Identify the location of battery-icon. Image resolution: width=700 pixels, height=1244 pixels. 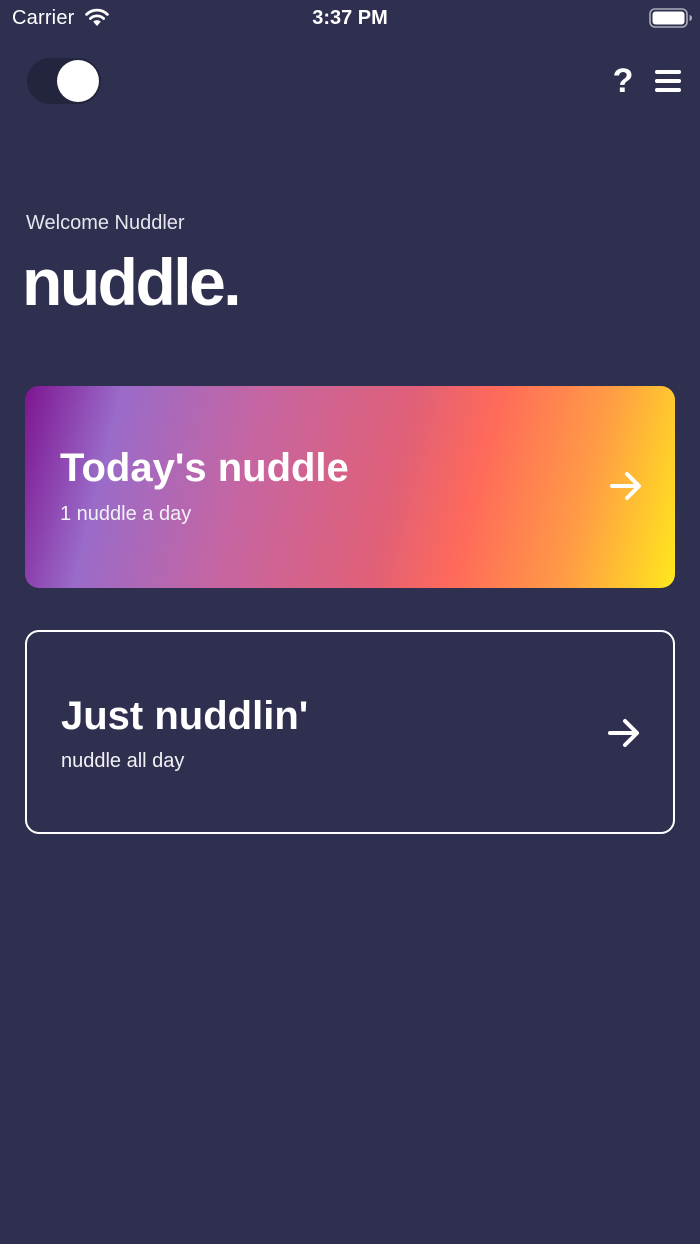
(670, 18).